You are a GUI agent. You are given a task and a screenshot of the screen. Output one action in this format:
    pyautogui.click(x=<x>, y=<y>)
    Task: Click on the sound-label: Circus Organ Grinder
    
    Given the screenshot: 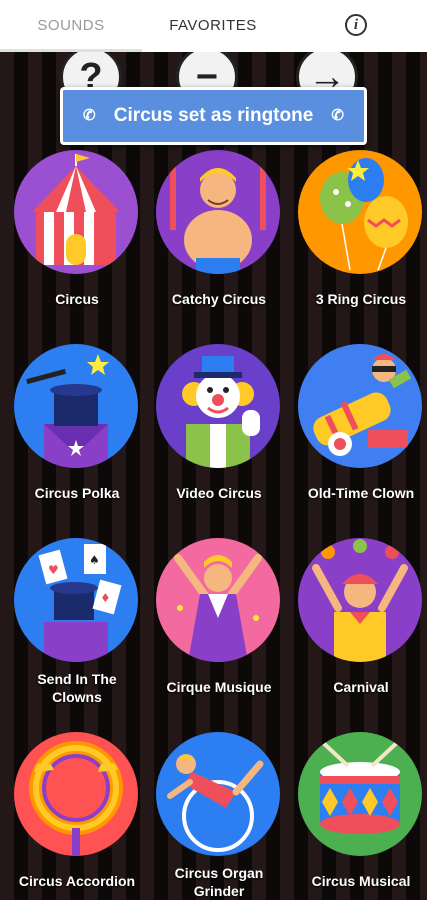 What is the action you would take?
    pyautogui.click(x=219, y=882)
    